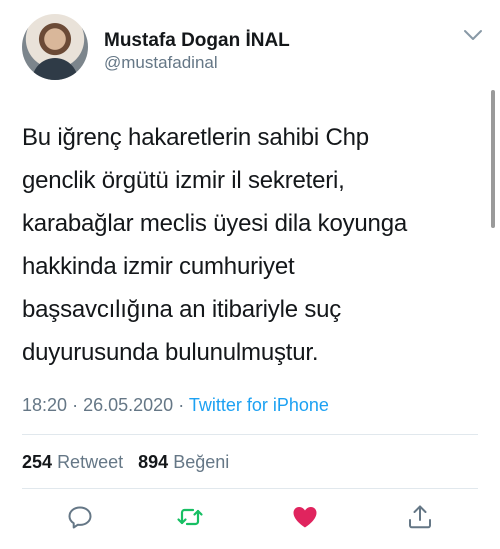 This screenshot has width=500, height=549. I want to click on retweet-label: Retweet, so click(90, 462).